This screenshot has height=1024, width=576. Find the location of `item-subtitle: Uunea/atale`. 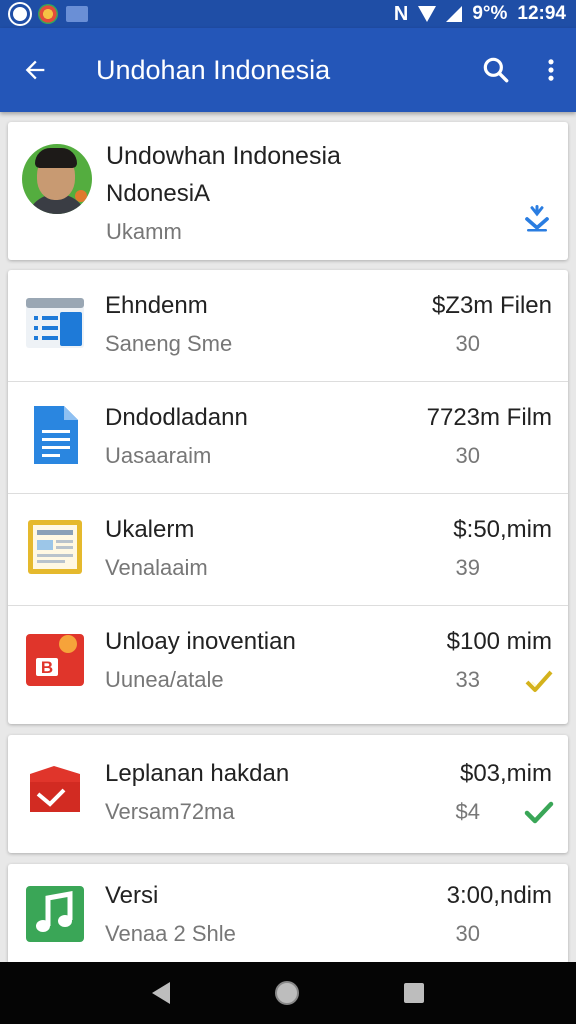

item-subtitle: Uunea/atale is located at coordinates (164, 679).